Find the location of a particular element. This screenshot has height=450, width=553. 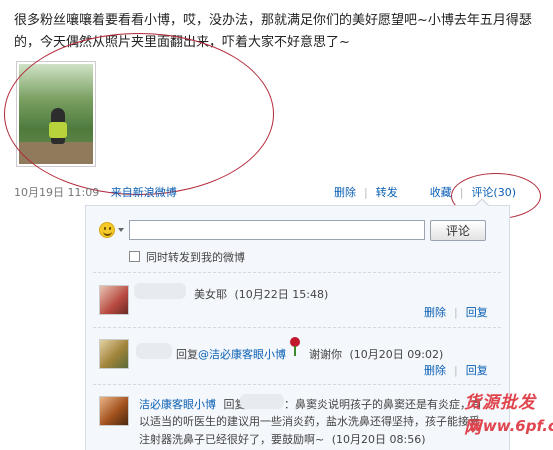

delete-post-link: 删除 is located at coordinates (345, 192).